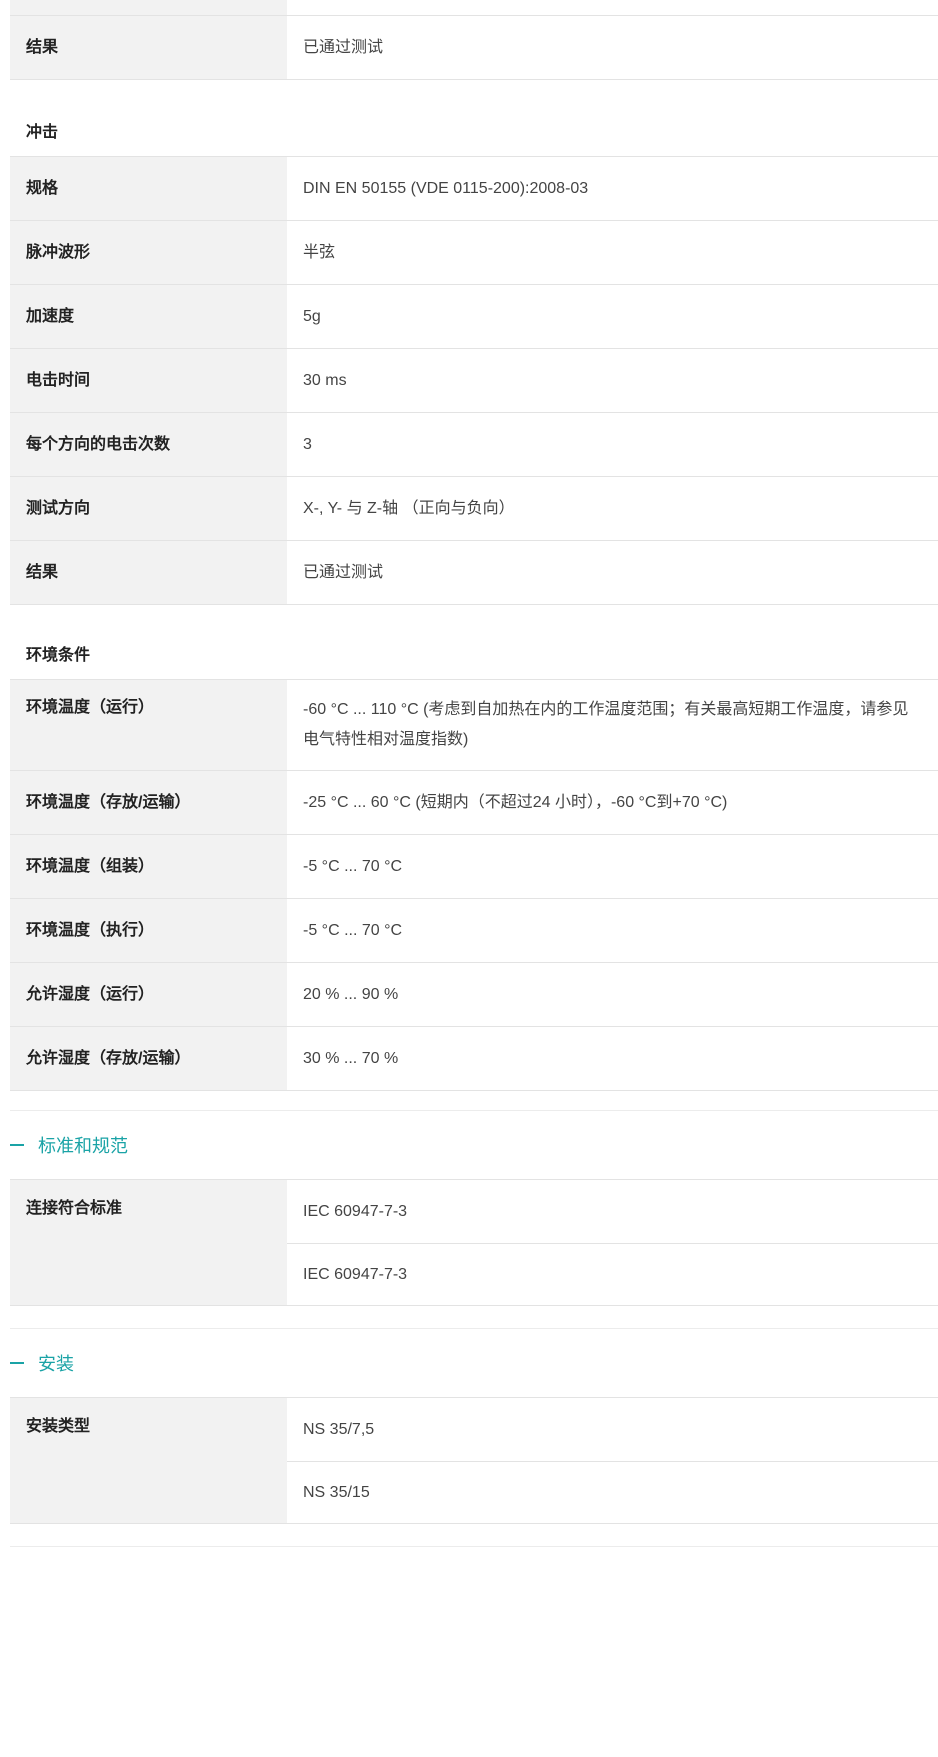 The image size is (938, 1757). I want to click on section-title: 标准和规范, so click(83, 1146).